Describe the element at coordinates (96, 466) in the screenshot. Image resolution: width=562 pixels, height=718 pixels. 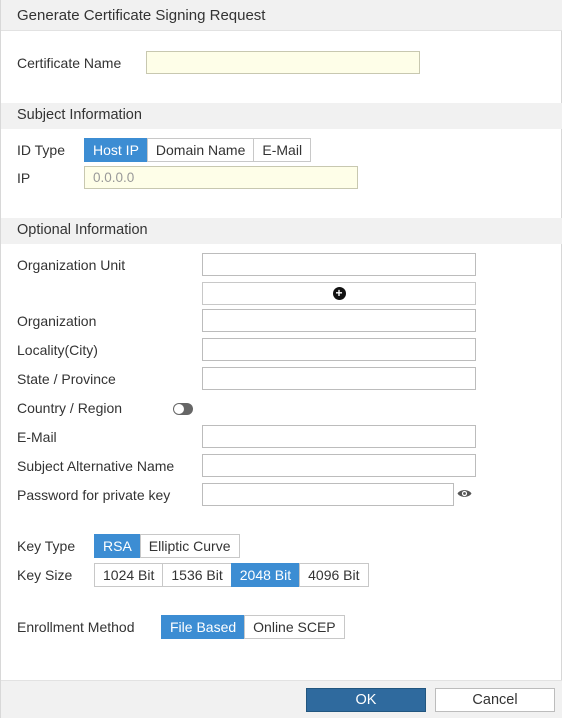
I see `san-label: Subject Alternative Name` at that location.